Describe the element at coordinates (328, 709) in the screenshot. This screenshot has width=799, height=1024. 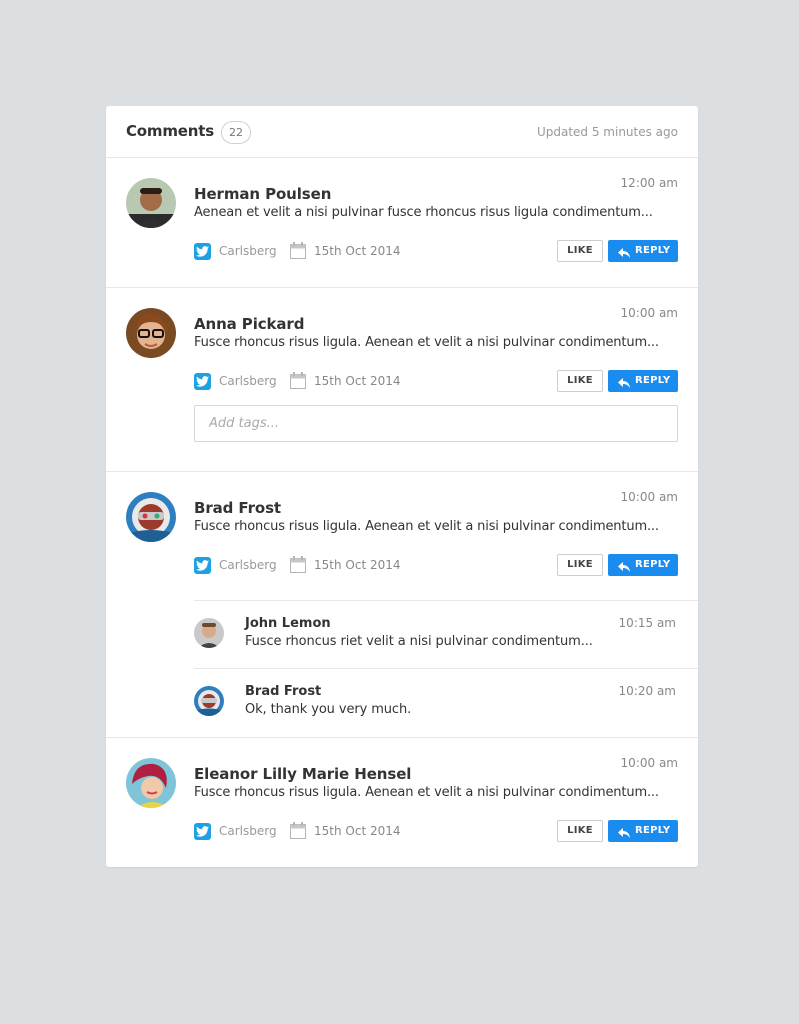
I see `reply-text: Ok, thank you very much.` at that location.